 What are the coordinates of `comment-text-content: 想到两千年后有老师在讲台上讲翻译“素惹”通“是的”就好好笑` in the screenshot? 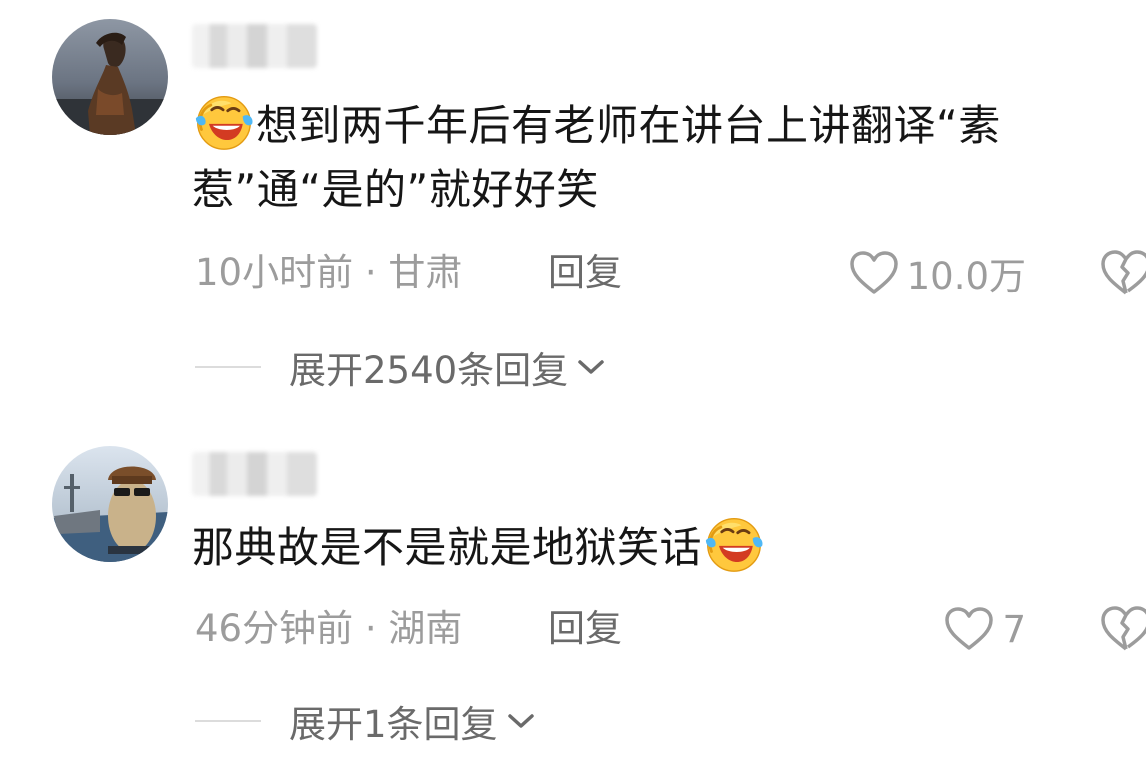 It's located at (596, 157).